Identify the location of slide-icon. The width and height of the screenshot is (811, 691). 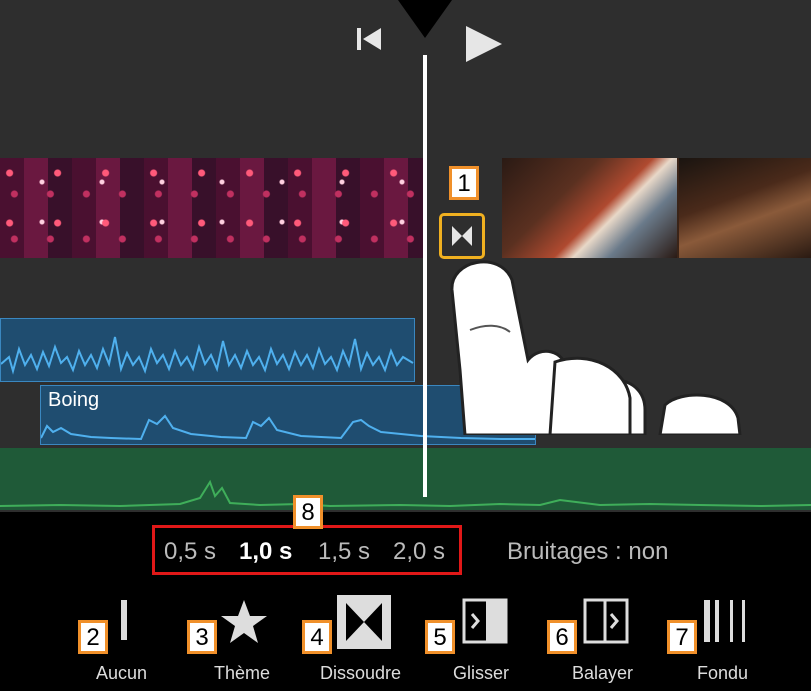
(485, 621).